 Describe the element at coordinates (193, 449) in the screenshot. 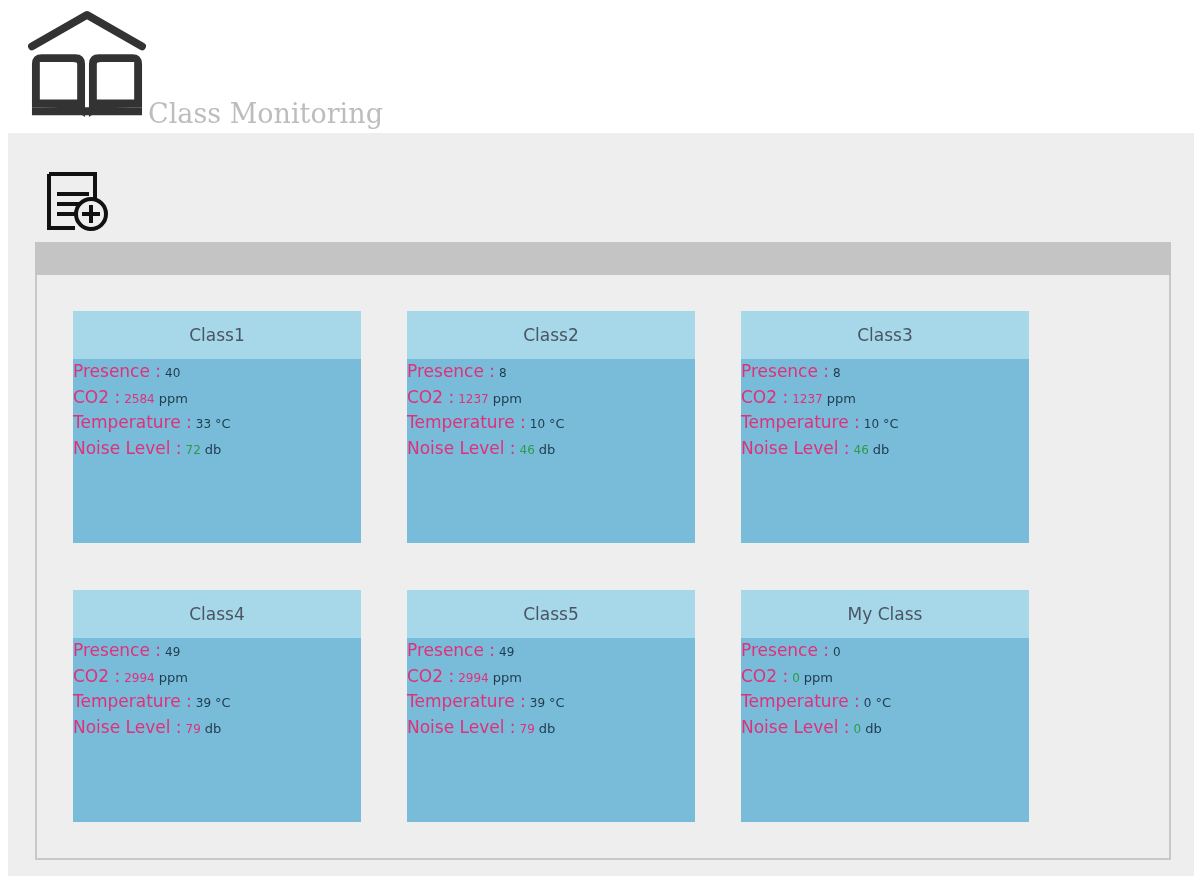

I see `metric-value: 72` at that location.